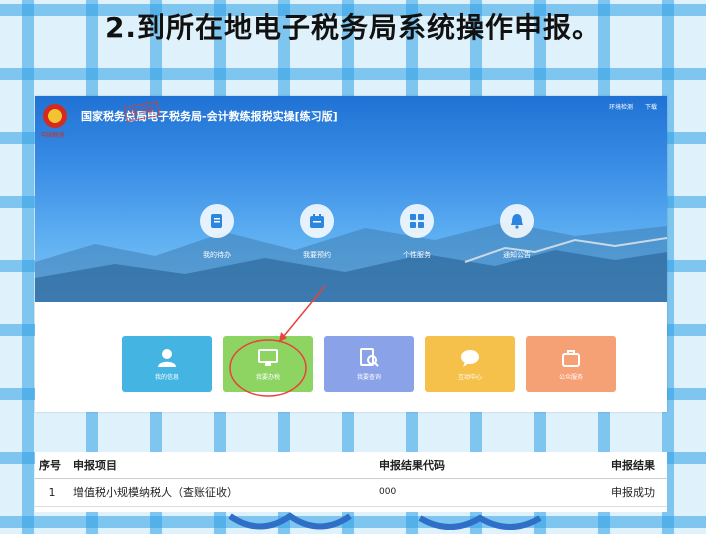 This screenshot has width=706, height=534. I want to click on annotation-circle, so click(268, 368).